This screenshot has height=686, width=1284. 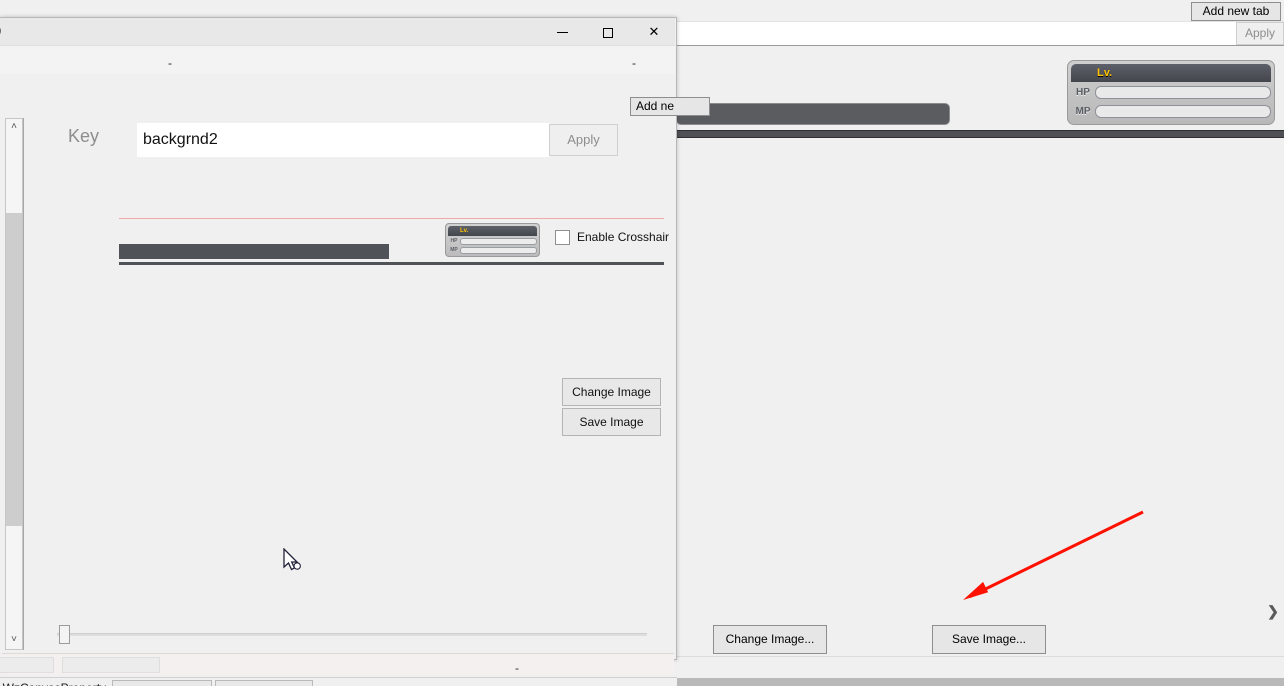 What do you see at coordinates (14, 127) in the screenshot?
I see `scroll-up-icon: ˄` at bounding box center [14, 127].